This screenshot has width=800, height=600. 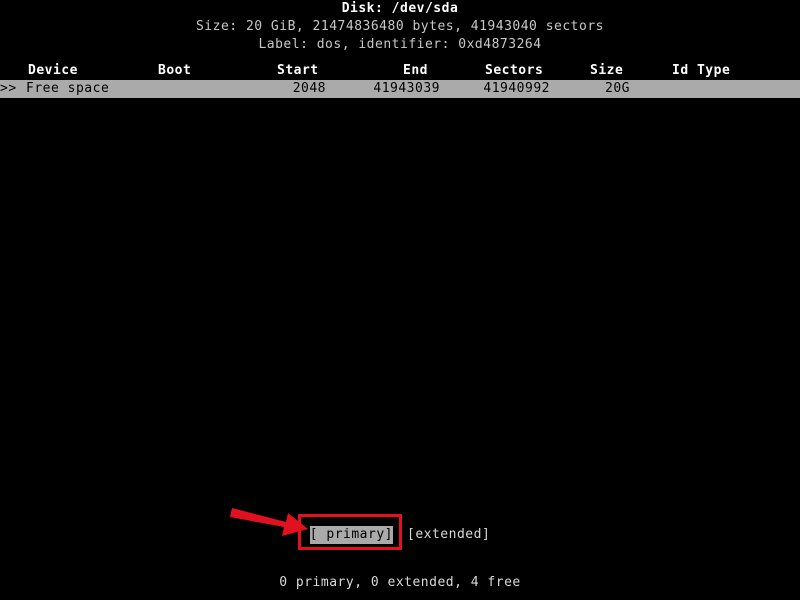 What do you see at coordinates (400, 535) in the screenshot?
I see `partition-type-menu: [ primary] [extended]` at bounding box center [400, 535].